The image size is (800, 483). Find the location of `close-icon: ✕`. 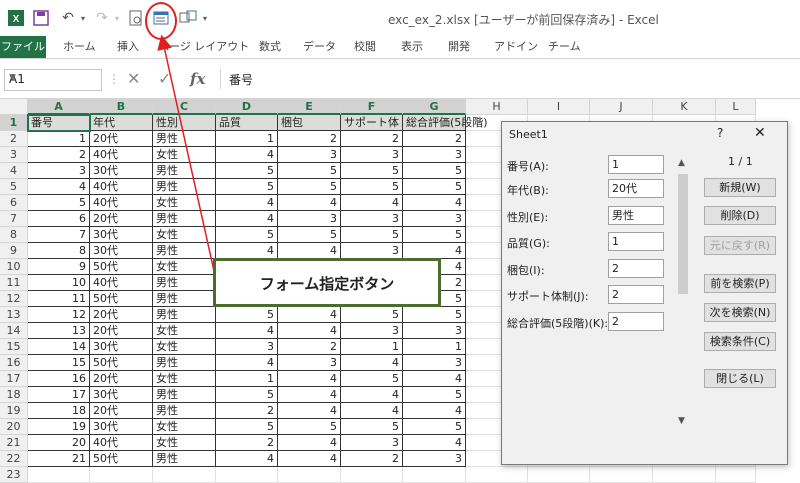

close-icon: ✕ is located at coordinates (760, 133).